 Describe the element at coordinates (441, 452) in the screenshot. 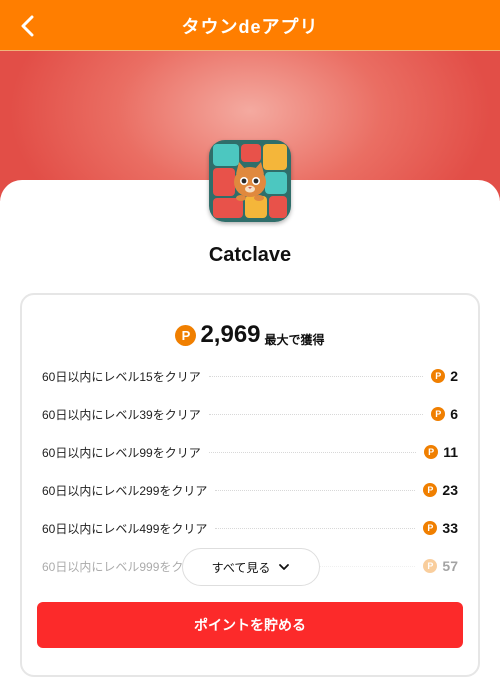

I see `reward-points: P 11` at that location.